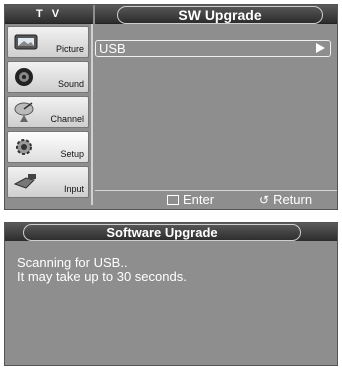 The width and height of the screenshot is (342, 370). What do you see at coordinates (49, 14) in the screenshot?
I see `tv-label: T V` at bounding box center [49, 14].